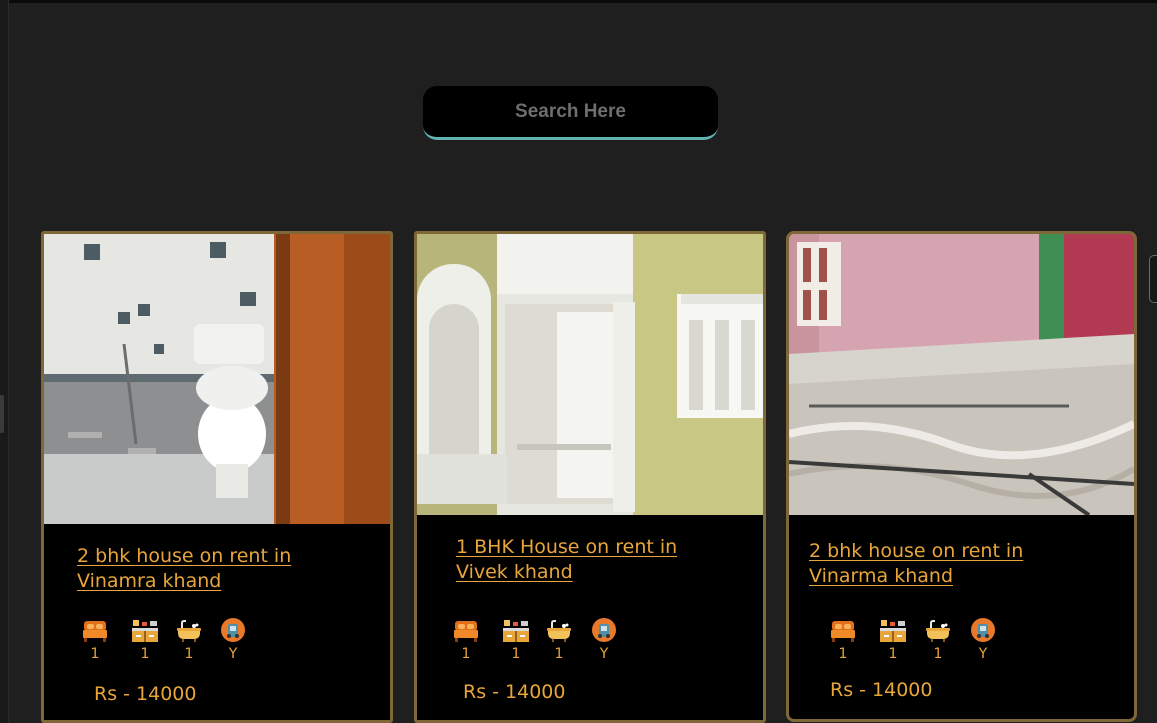  I want to click on listing-title: 1 BHK House on rent in Vivek khand, so click(566, 560).